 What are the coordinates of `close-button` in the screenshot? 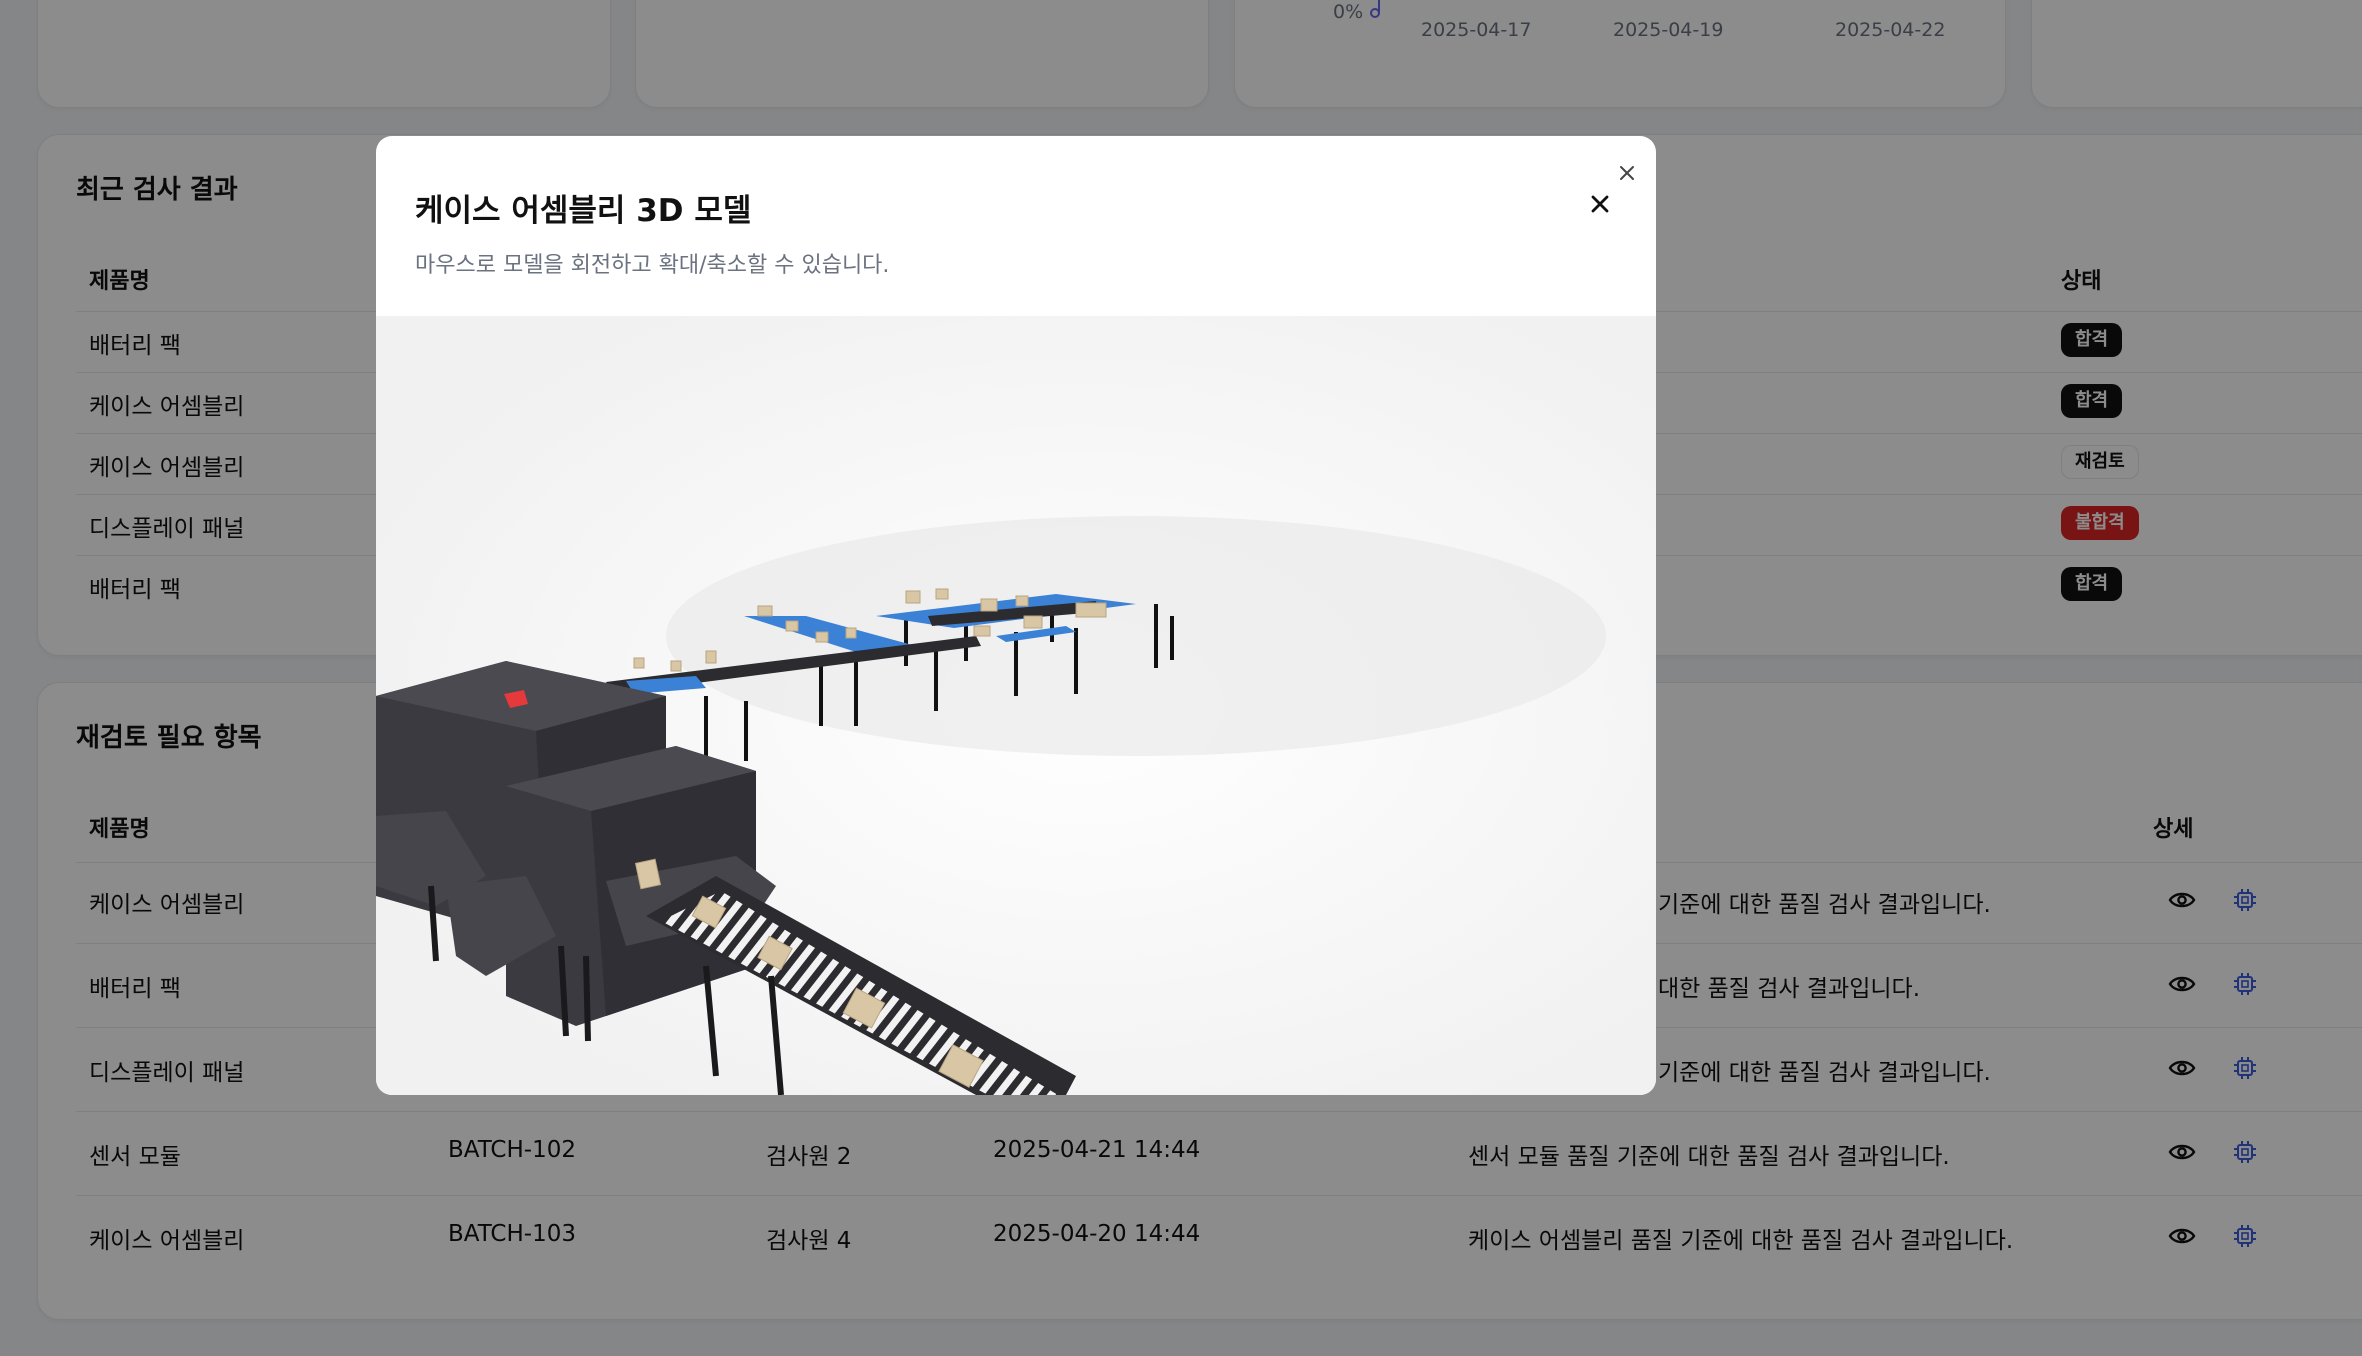 It's located at (1600, 204).